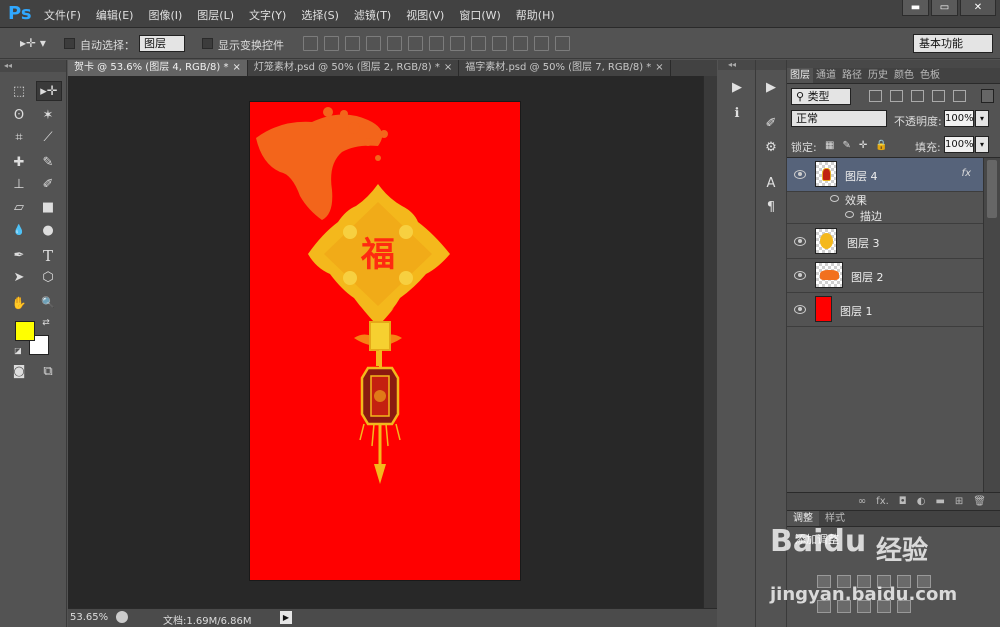 This screenshot has width=1000, height=627. What do you see at coordinates (915, 8) in the screenshot?
I see `minimize-button: ▬` at bounding box center [915, 8].